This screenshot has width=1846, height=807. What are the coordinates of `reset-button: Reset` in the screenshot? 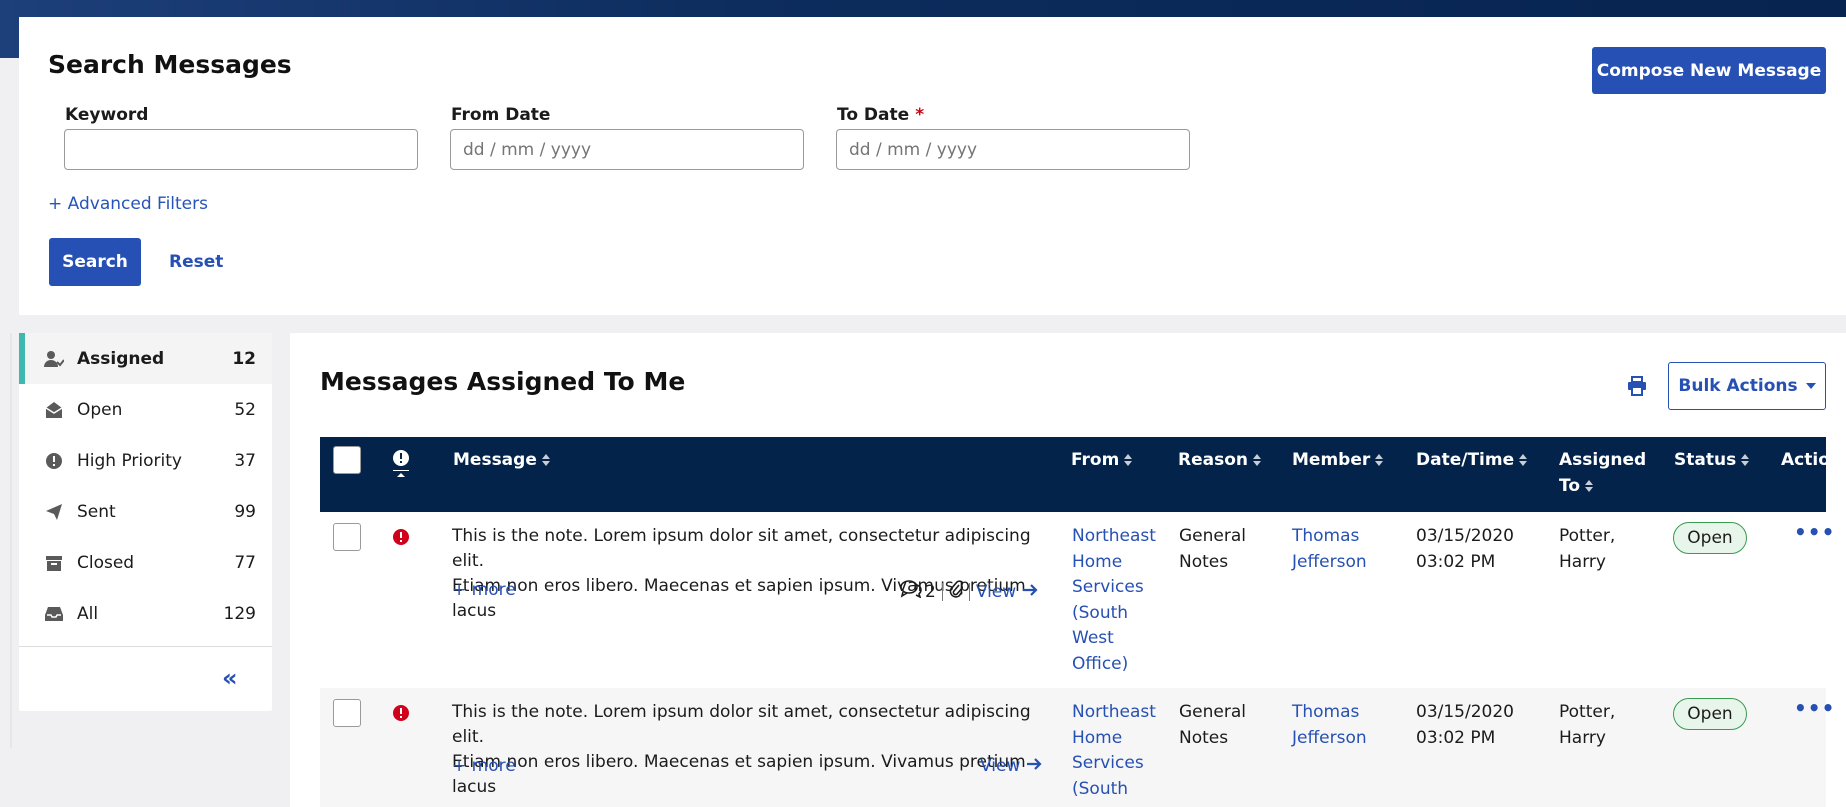 It's located at (196, 262).